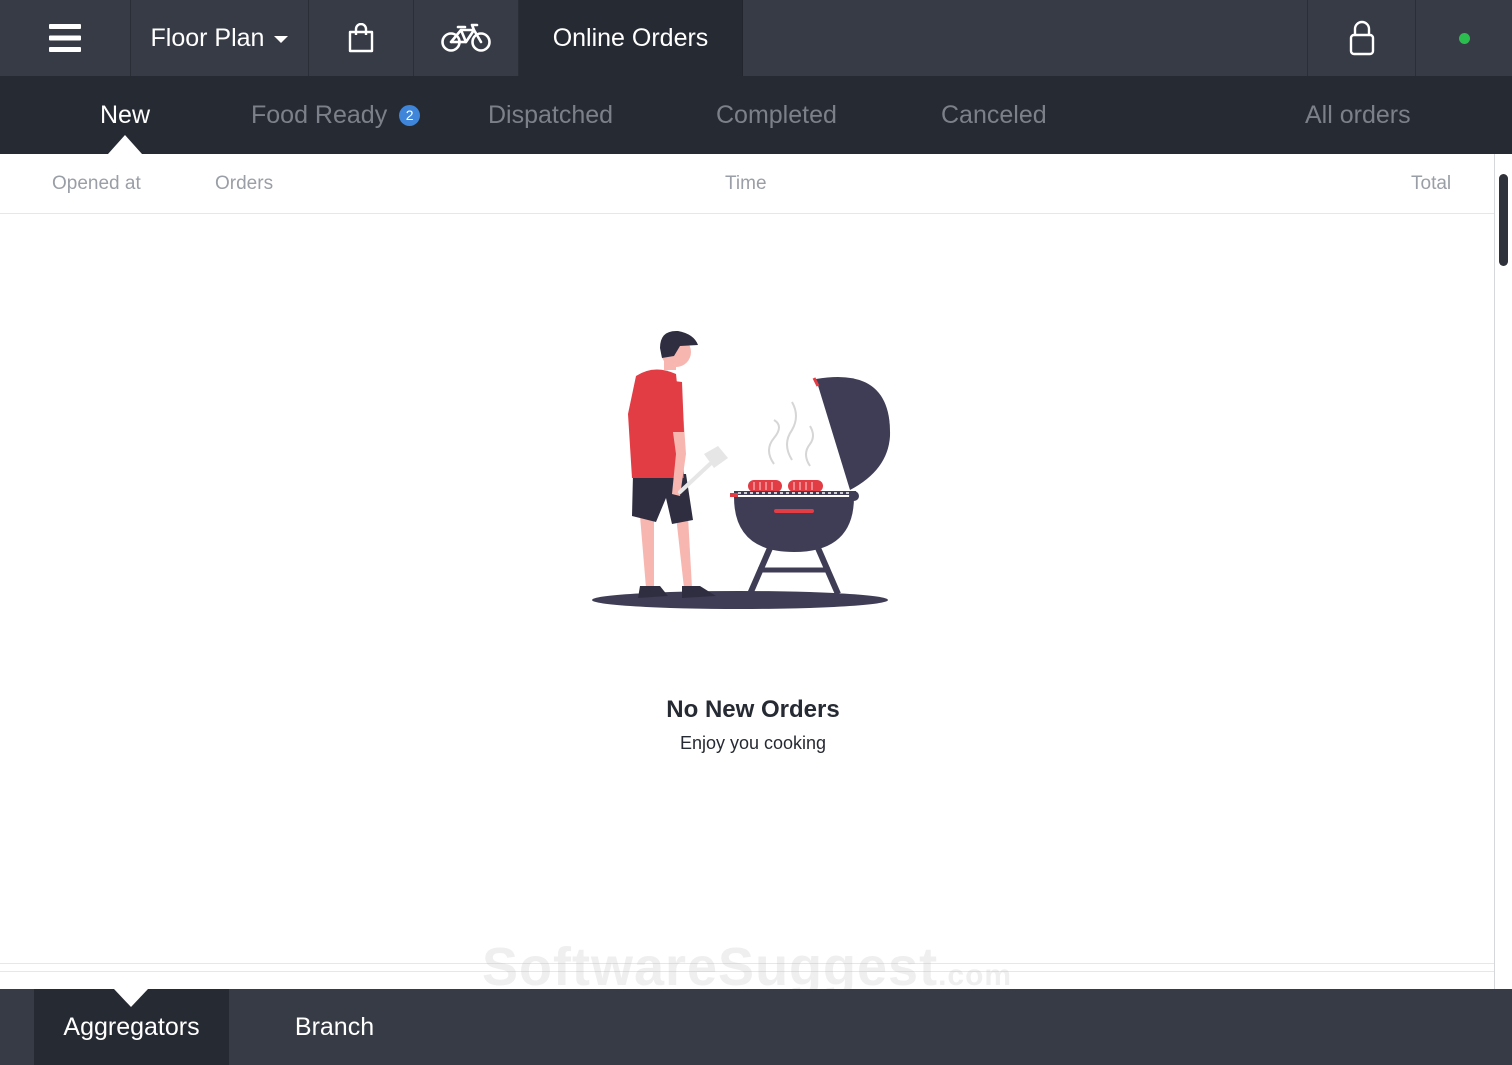  I want to click on scrollbar, so click(1503, 571).